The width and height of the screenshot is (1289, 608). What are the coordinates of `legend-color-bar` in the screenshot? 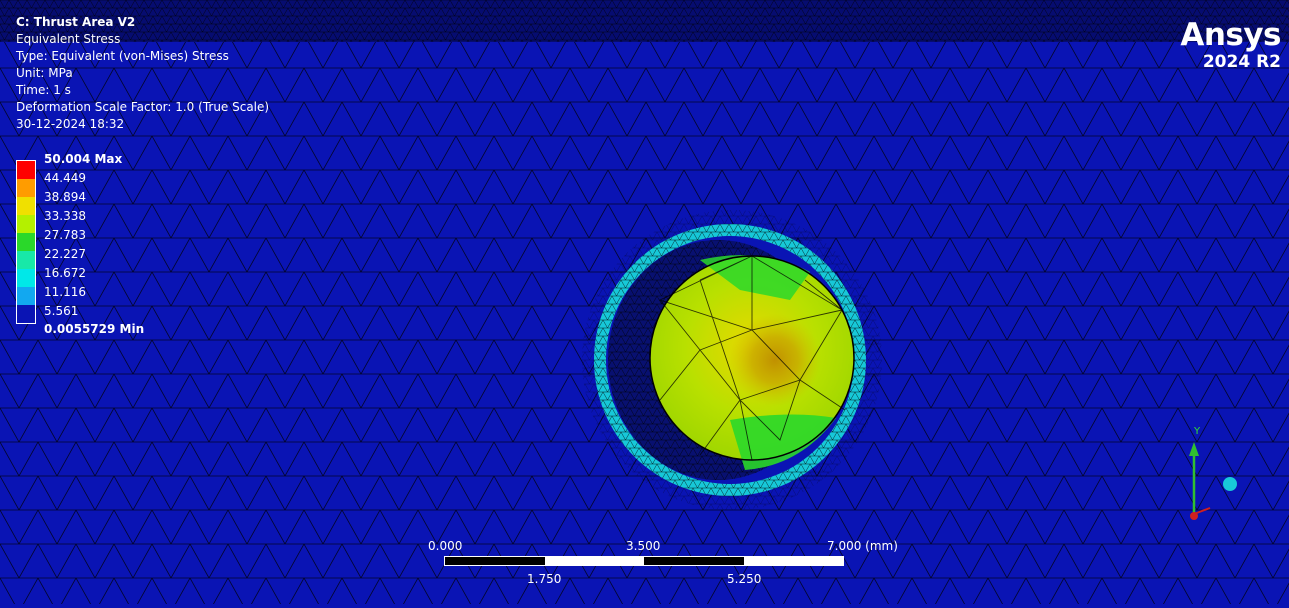 It's located at (26, 242).